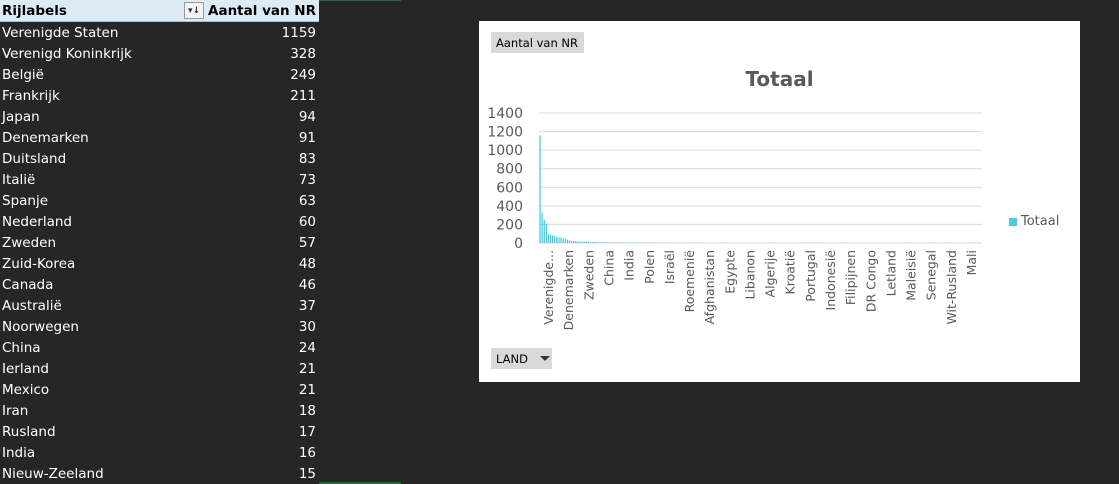 This screenshot has width=1119, height=484. What do you see at coordinates (810, 276) in the screenshot?
I see `x-tick-label: Portugal` at bounding box center [810, 276].